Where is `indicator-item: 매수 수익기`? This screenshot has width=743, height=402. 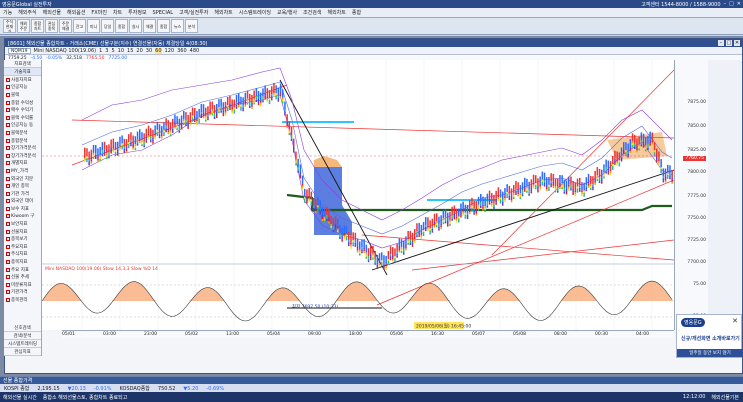 indicator-item: 매수 수익기 is located at coordinates (22, 110).